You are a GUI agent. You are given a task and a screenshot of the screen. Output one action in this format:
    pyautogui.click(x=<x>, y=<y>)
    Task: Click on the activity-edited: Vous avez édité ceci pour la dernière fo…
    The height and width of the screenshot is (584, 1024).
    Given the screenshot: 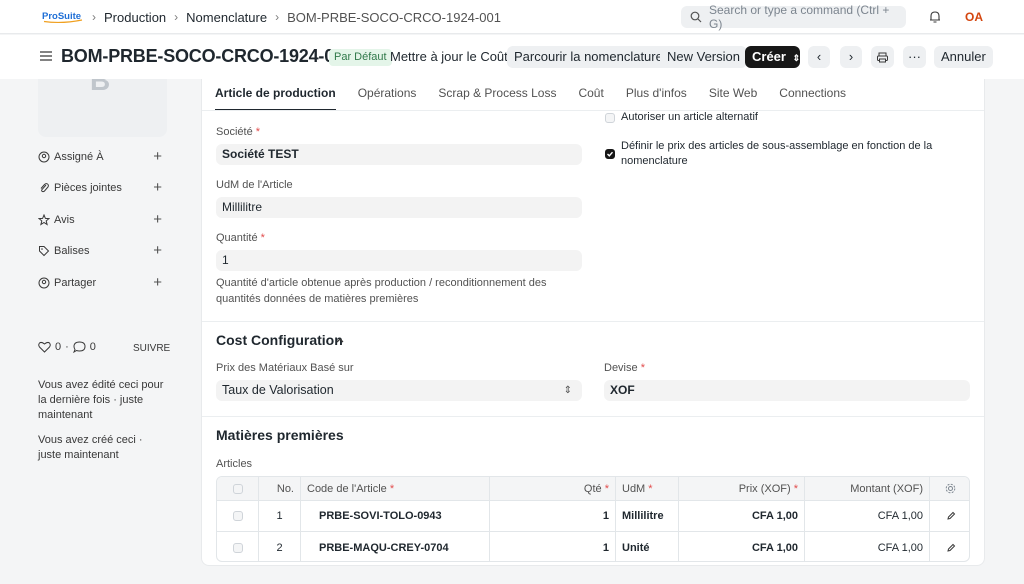 What is the action you would take?
    pyautogui.click(x=101, y=400)
    